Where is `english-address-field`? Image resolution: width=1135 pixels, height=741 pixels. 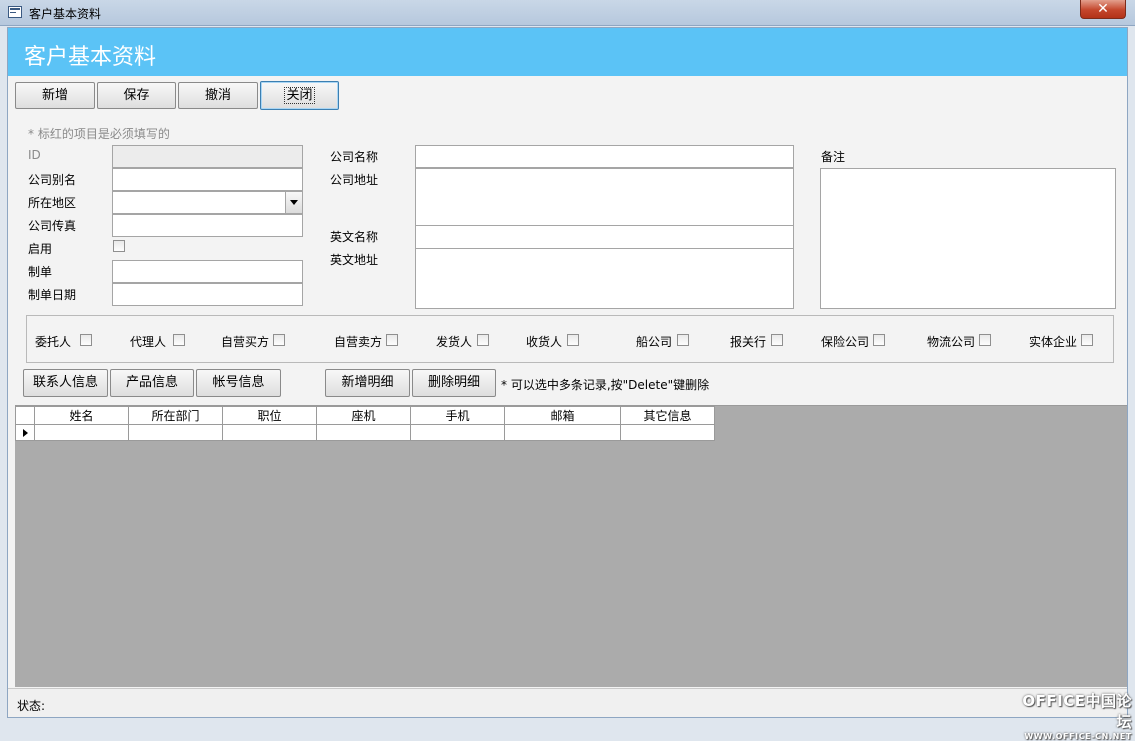
english-address-field is located at coordinates (604, 278).